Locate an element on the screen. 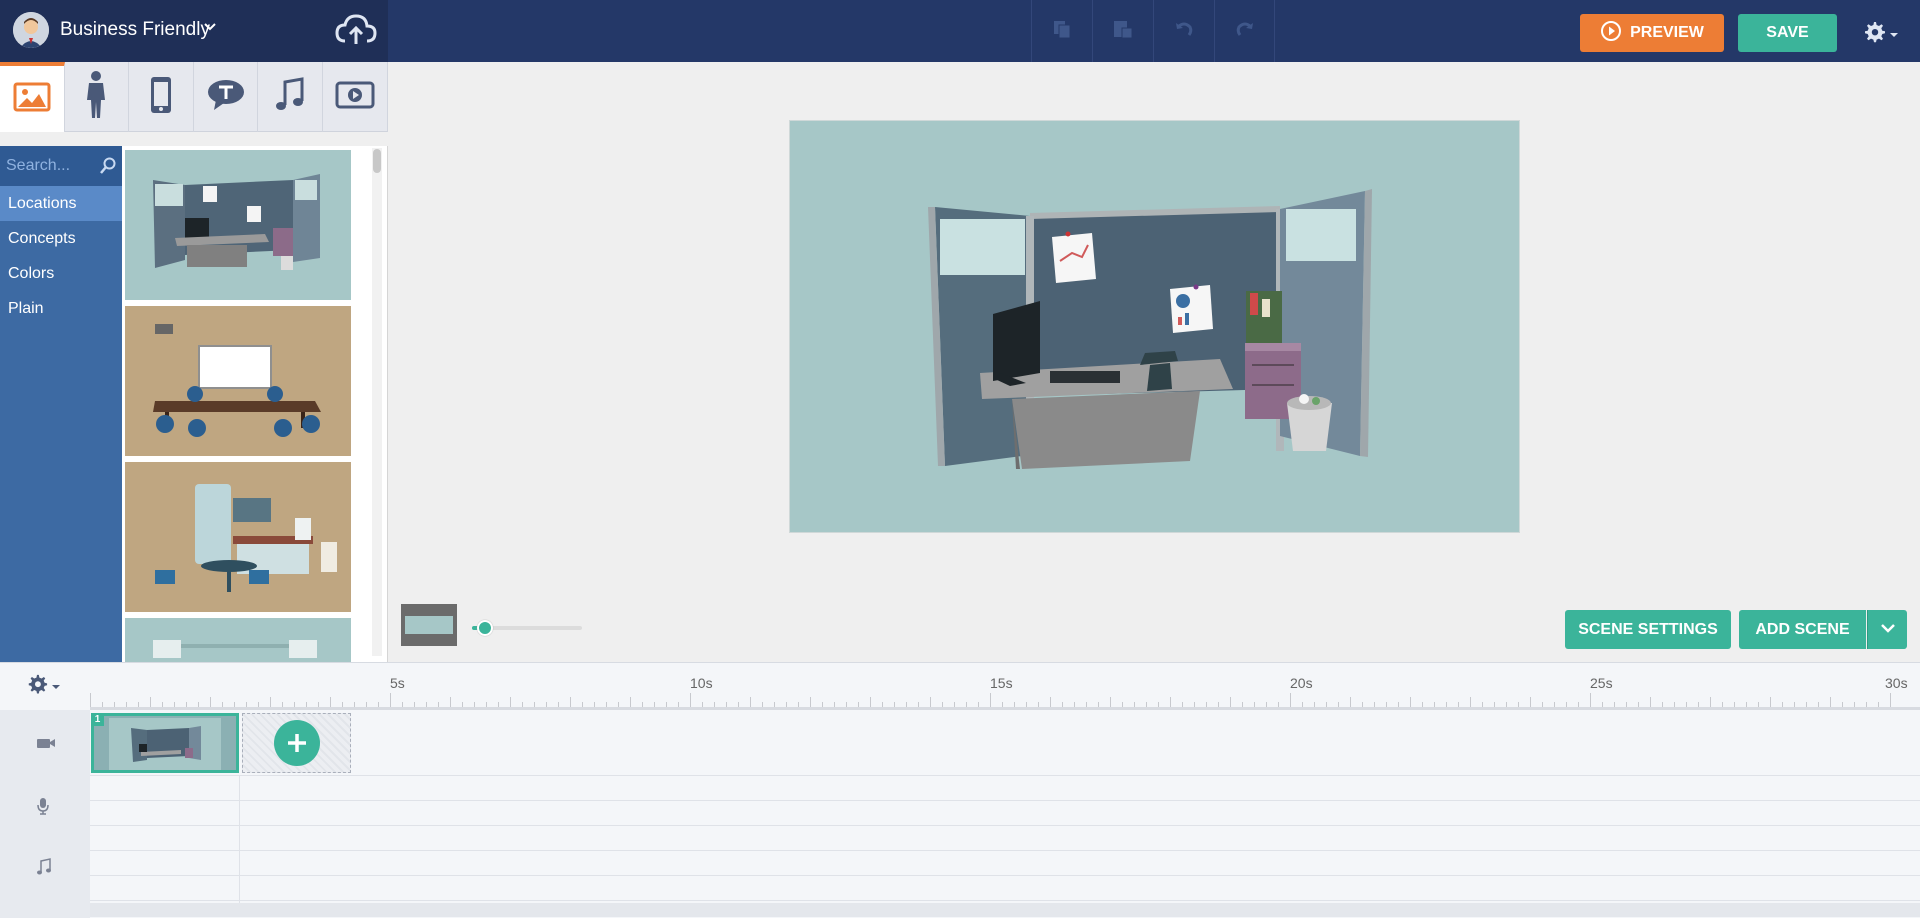 The width and height of the screenshot is (1920, 918). search-input is located at coordinates (51, 166).